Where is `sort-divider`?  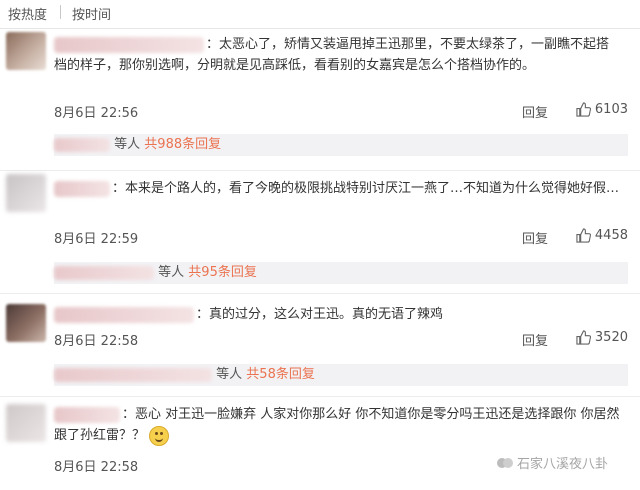
sort-divider is located at coordinates (60, 12).